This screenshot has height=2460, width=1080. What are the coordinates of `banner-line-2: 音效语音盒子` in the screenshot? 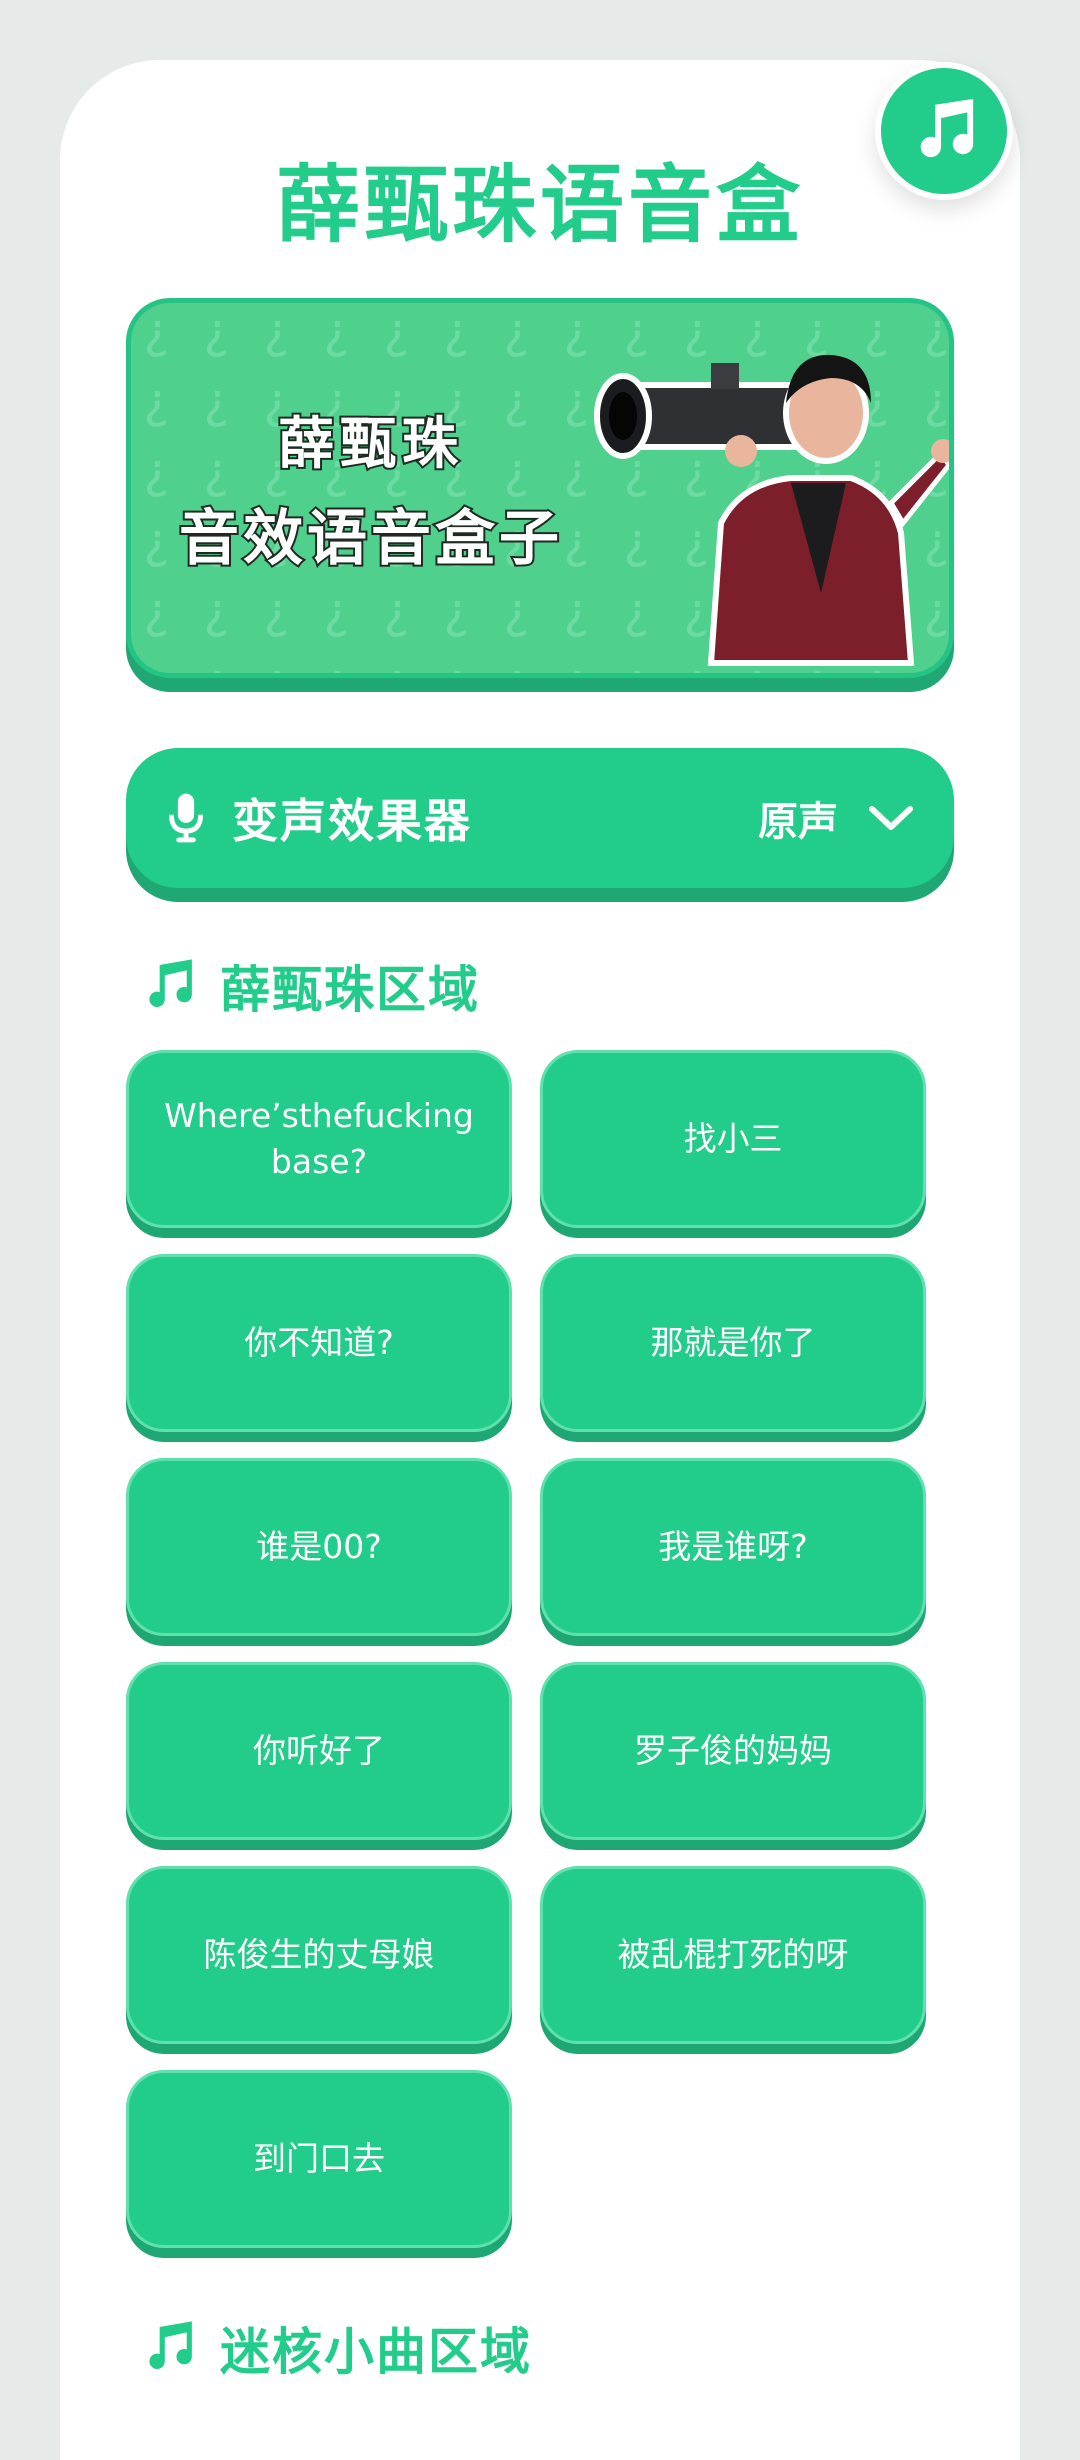 It's located at (370, 539).